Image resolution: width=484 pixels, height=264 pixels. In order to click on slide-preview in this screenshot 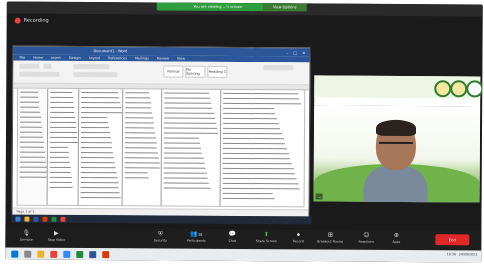, I will do `click(398, 91)`.